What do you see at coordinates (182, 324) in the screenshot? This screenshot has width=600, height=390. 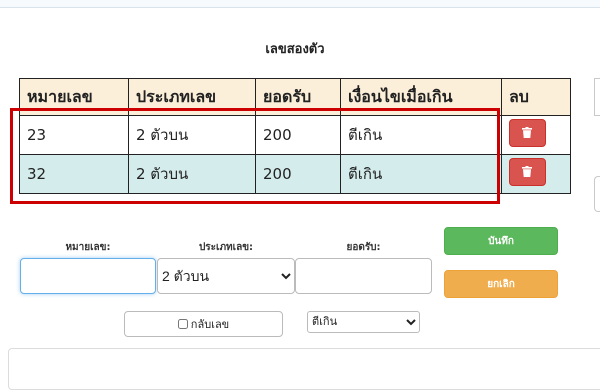 I see `reverse-checkbox` at bounding box center [182, 324].